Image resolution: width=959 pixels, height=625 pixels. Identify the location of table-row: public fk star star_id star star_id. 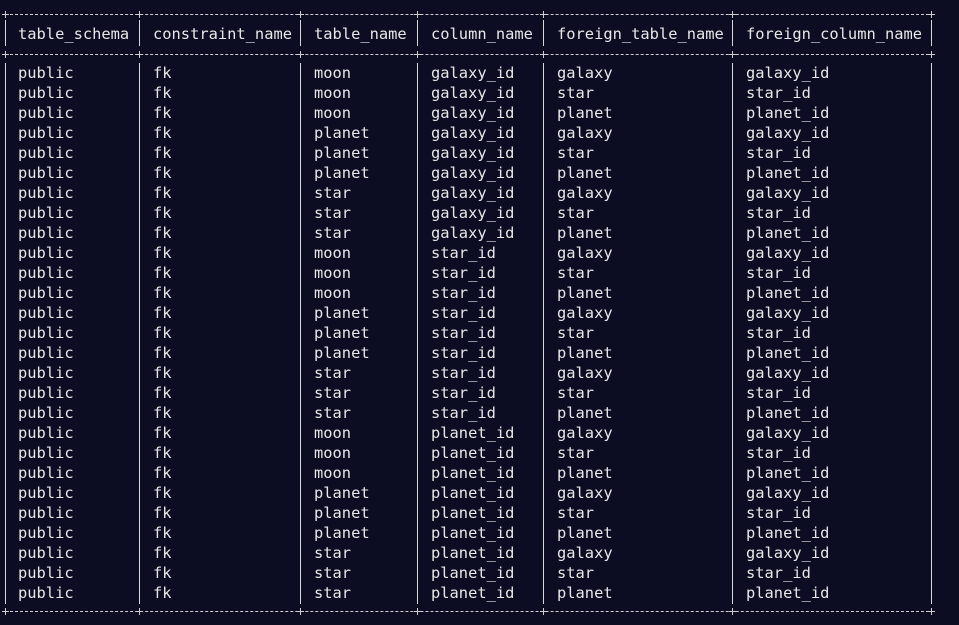
(470, 393).